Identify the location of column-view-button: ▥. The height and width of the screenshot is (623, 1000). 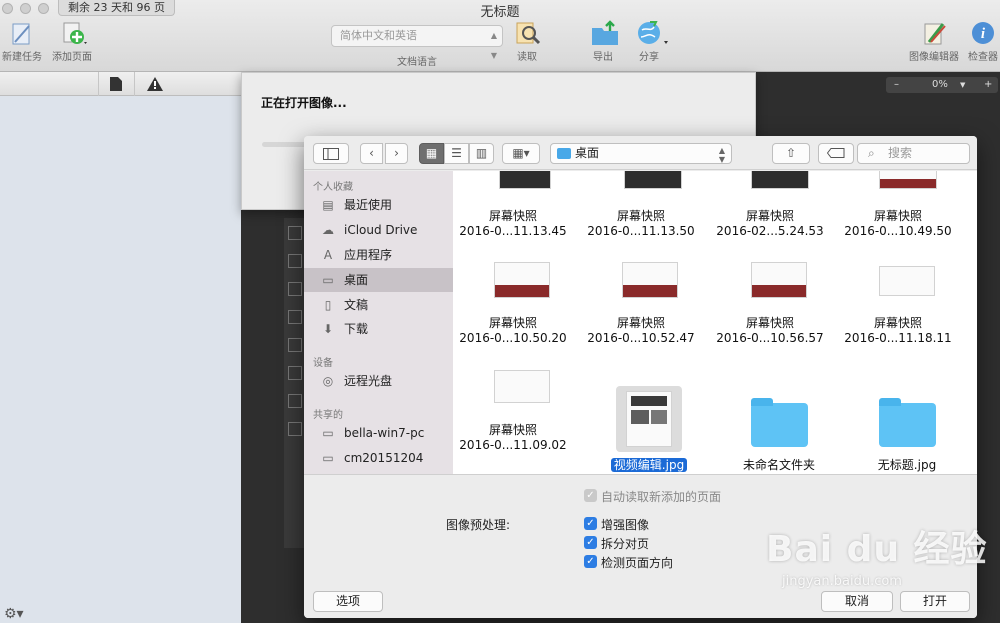
(481, 153).